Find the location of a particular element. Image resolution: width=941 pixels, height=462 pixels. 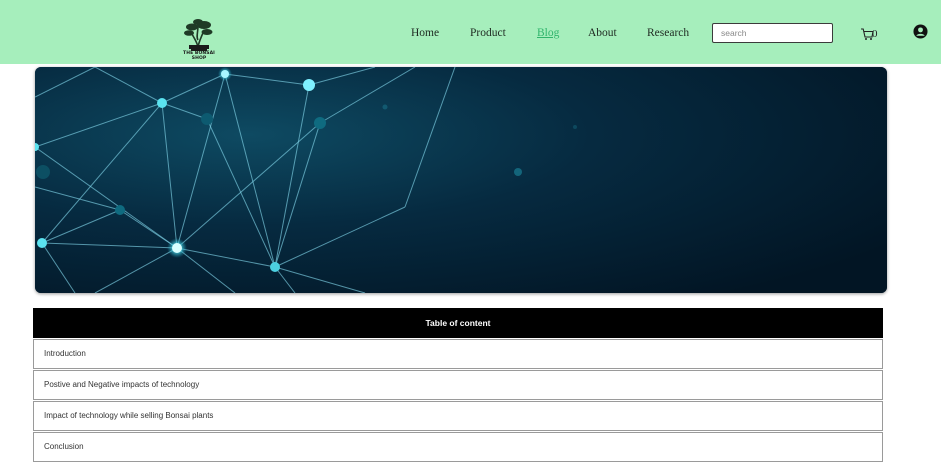

nav-research: Research is located at coordinates (668, 33).